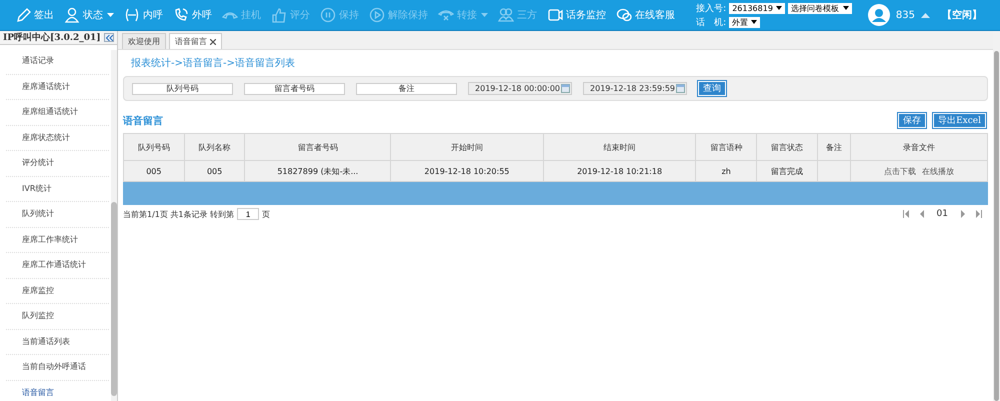  What do you see at coordinates (213, 41) in the screenshot?
I see `close-icon` at bounding box center [213, 41].